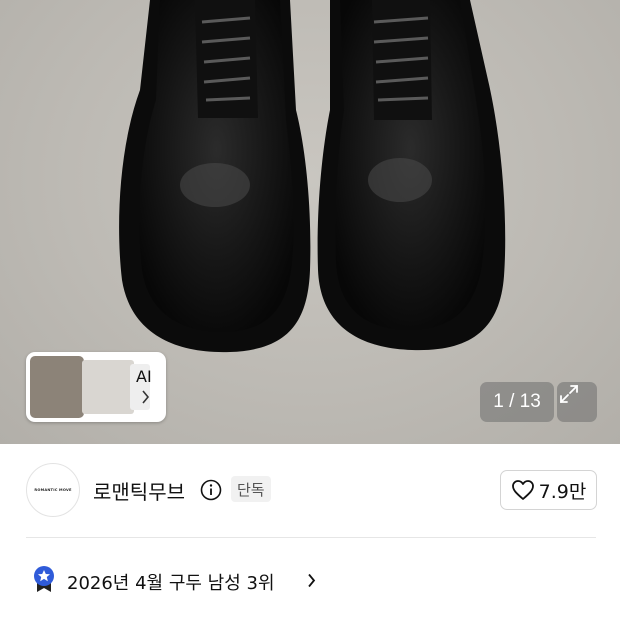 This screenshot has height=620, width=620. What do you see at coordinates (517, 402) in the screenshot?
I see `image-counter: 1 / 13` at bounding box center [517, 402].